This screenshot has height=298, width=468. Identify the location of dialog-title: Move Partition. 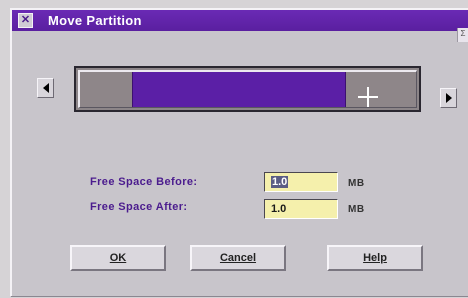
(95, 20).